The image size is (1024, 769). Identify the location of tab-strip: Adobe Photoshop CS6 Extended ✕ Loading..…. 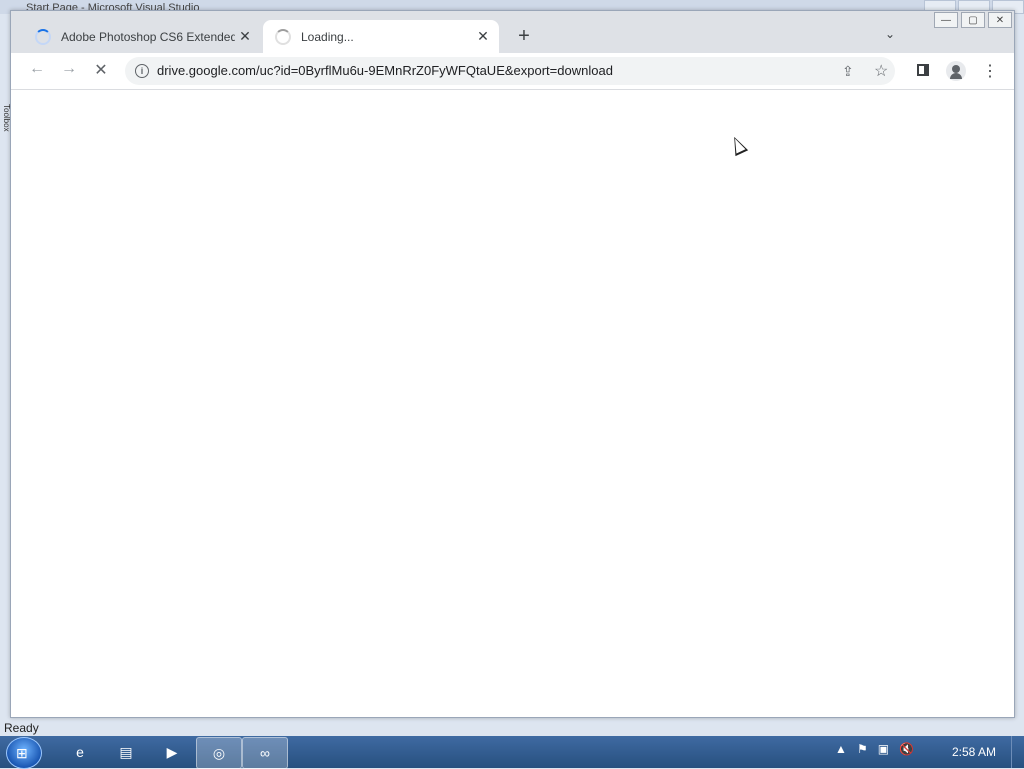
(512, 32).